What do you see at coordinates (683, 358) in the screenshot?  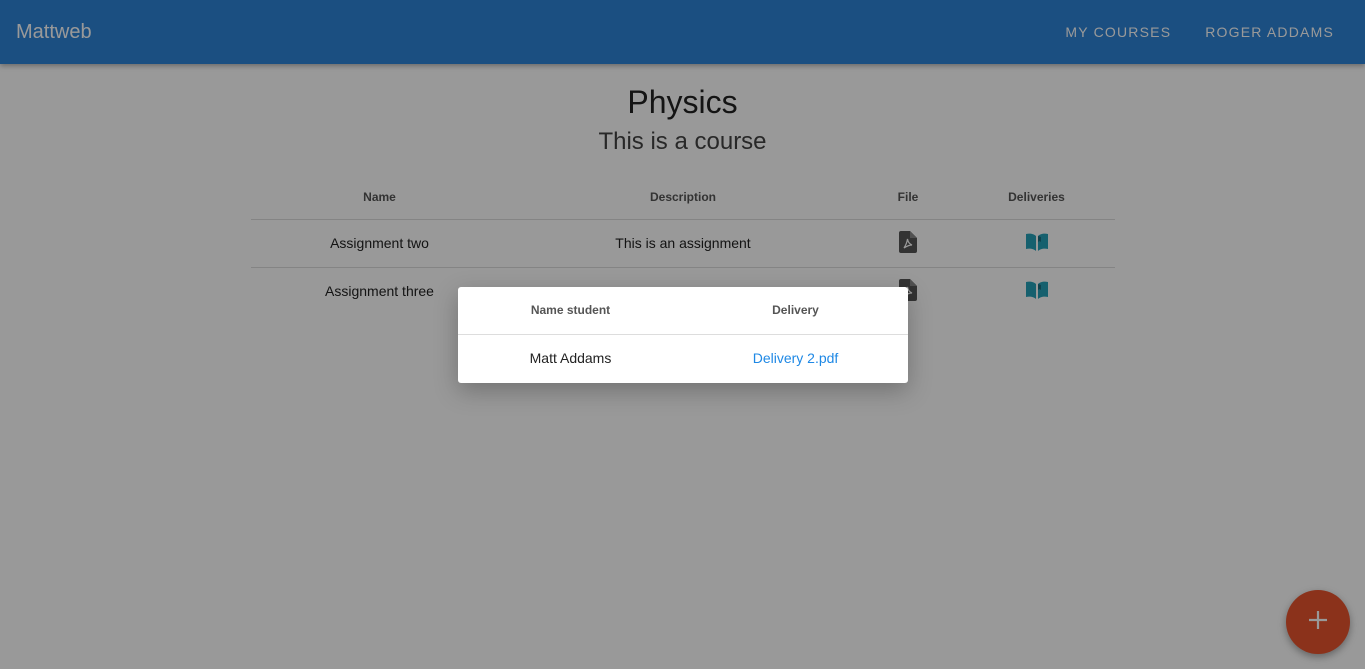 I see `table-row: Matt Addams Delivery 2.pdf` at bounding box center [683, 358].